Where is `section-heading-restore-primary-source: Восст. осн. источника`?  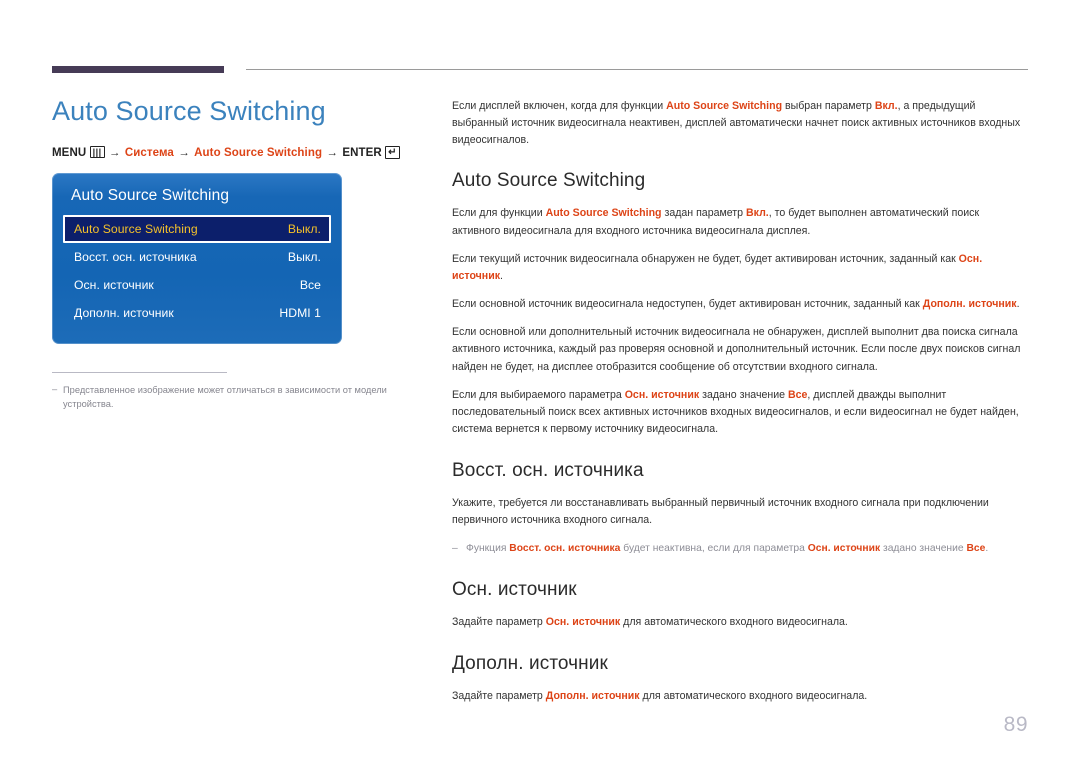 section-heading-restore-primary-source: Восст. осн. источника is located at coordinates (548, 471).